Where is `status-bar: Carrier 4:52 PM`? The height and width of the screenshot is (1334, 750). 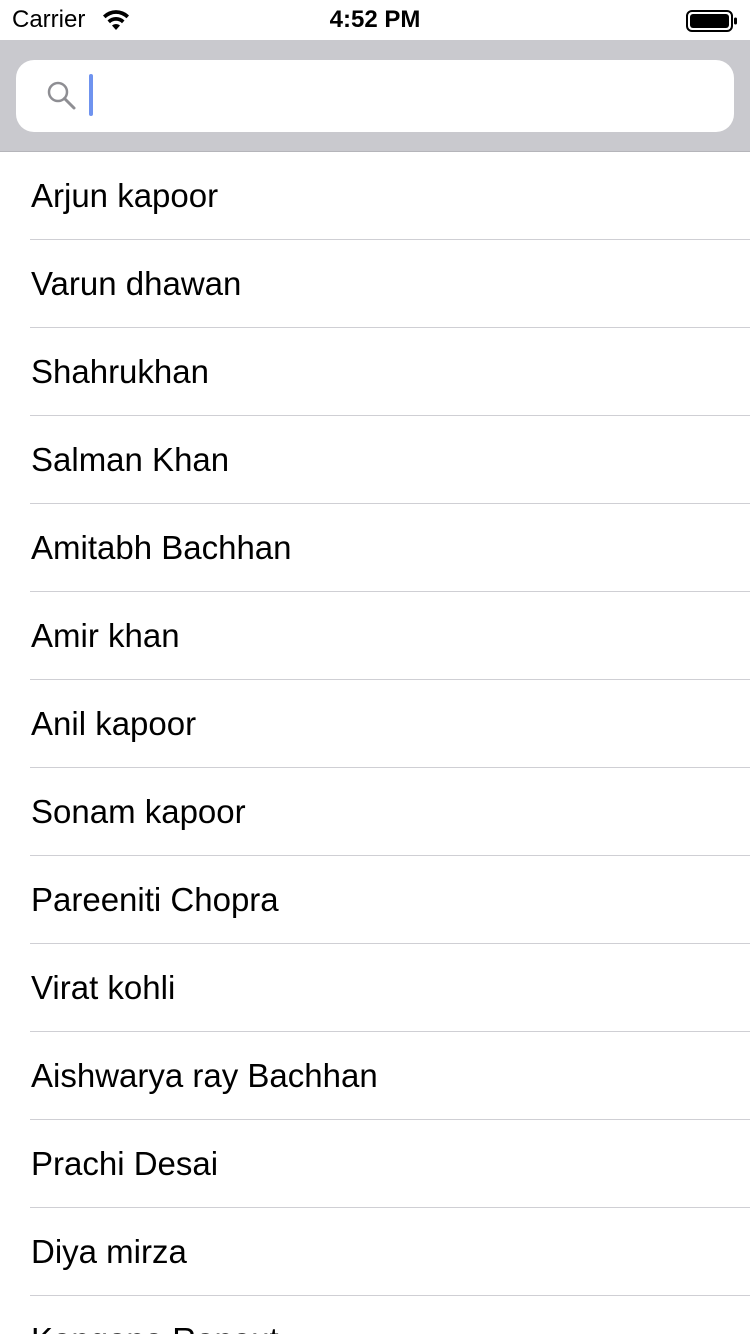 status-bar: Carrier 4:52 PM is located at coordinates (375, 20).